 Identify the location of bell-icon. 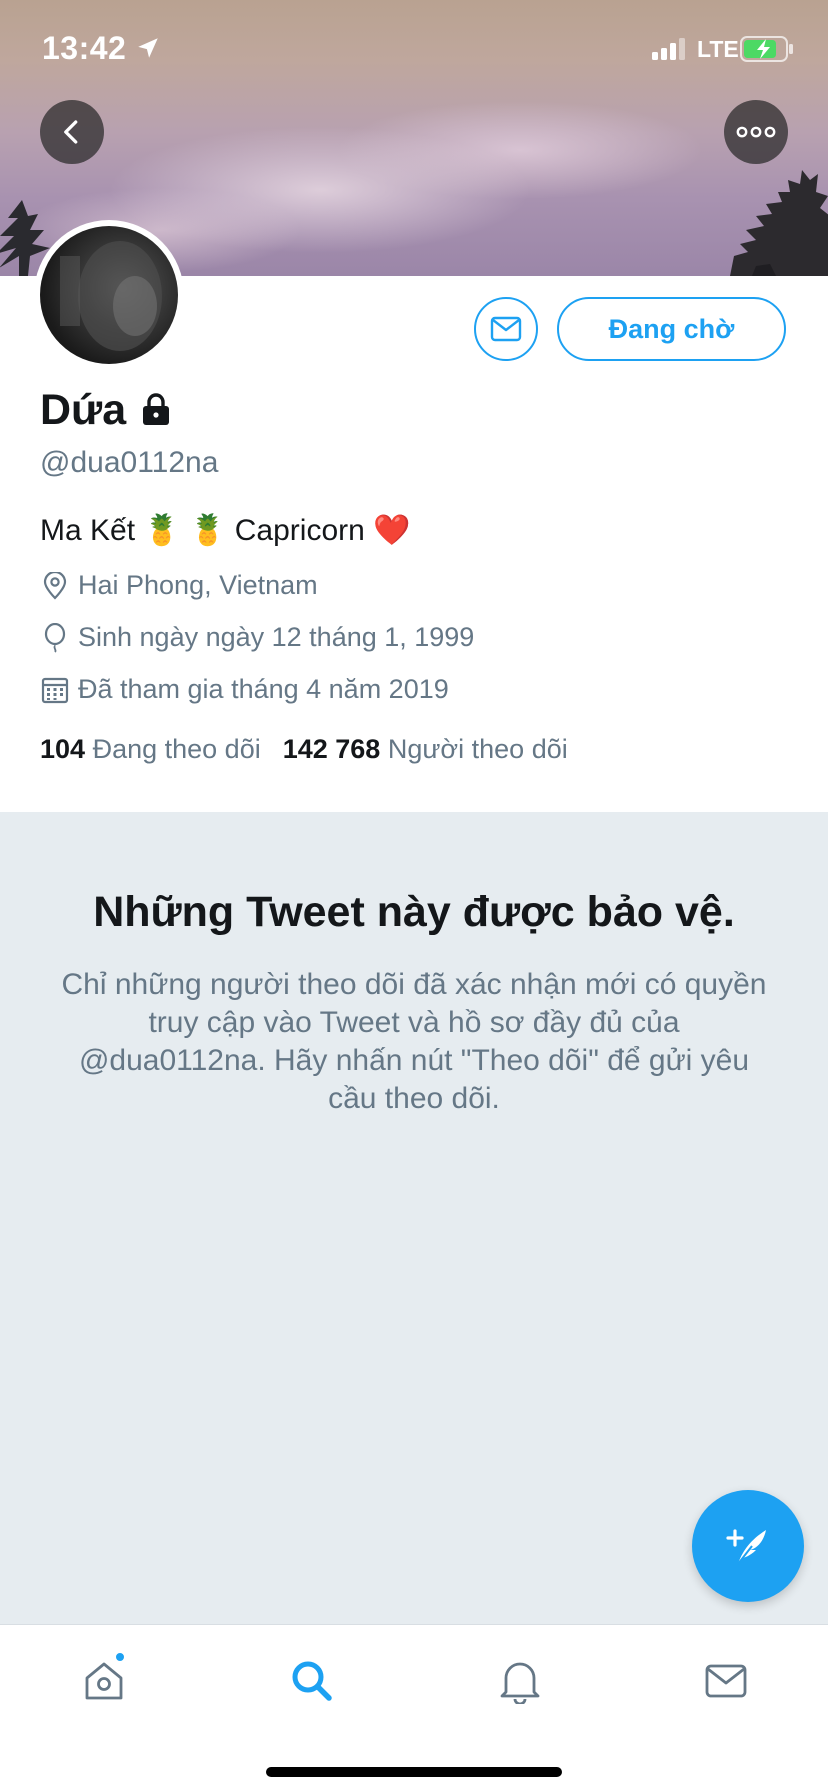
(520, 1683).